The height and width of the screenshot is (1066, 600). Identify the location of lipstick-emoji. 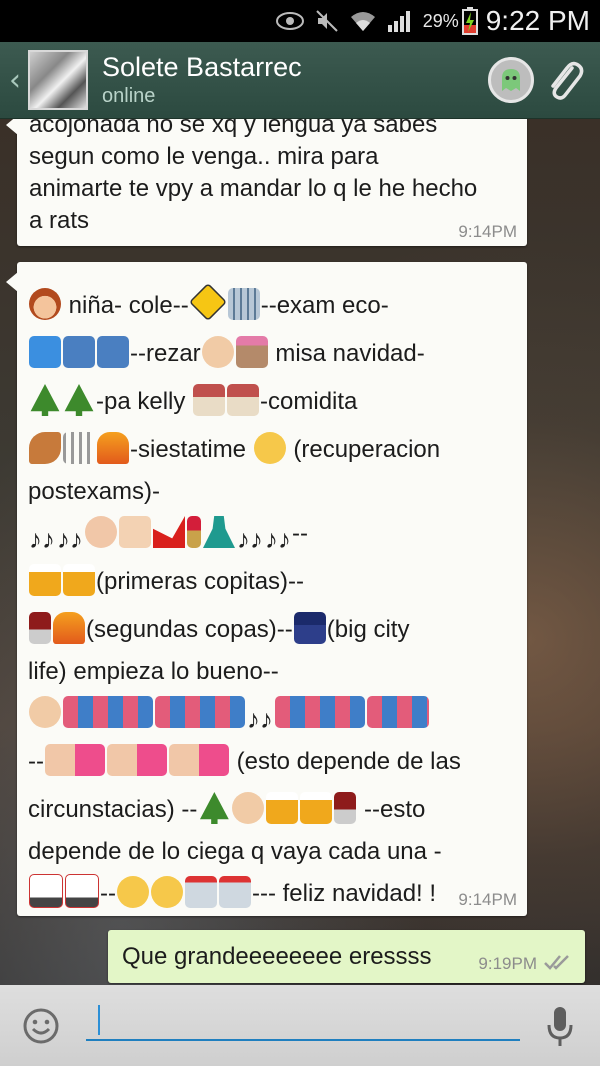
(194, 532).